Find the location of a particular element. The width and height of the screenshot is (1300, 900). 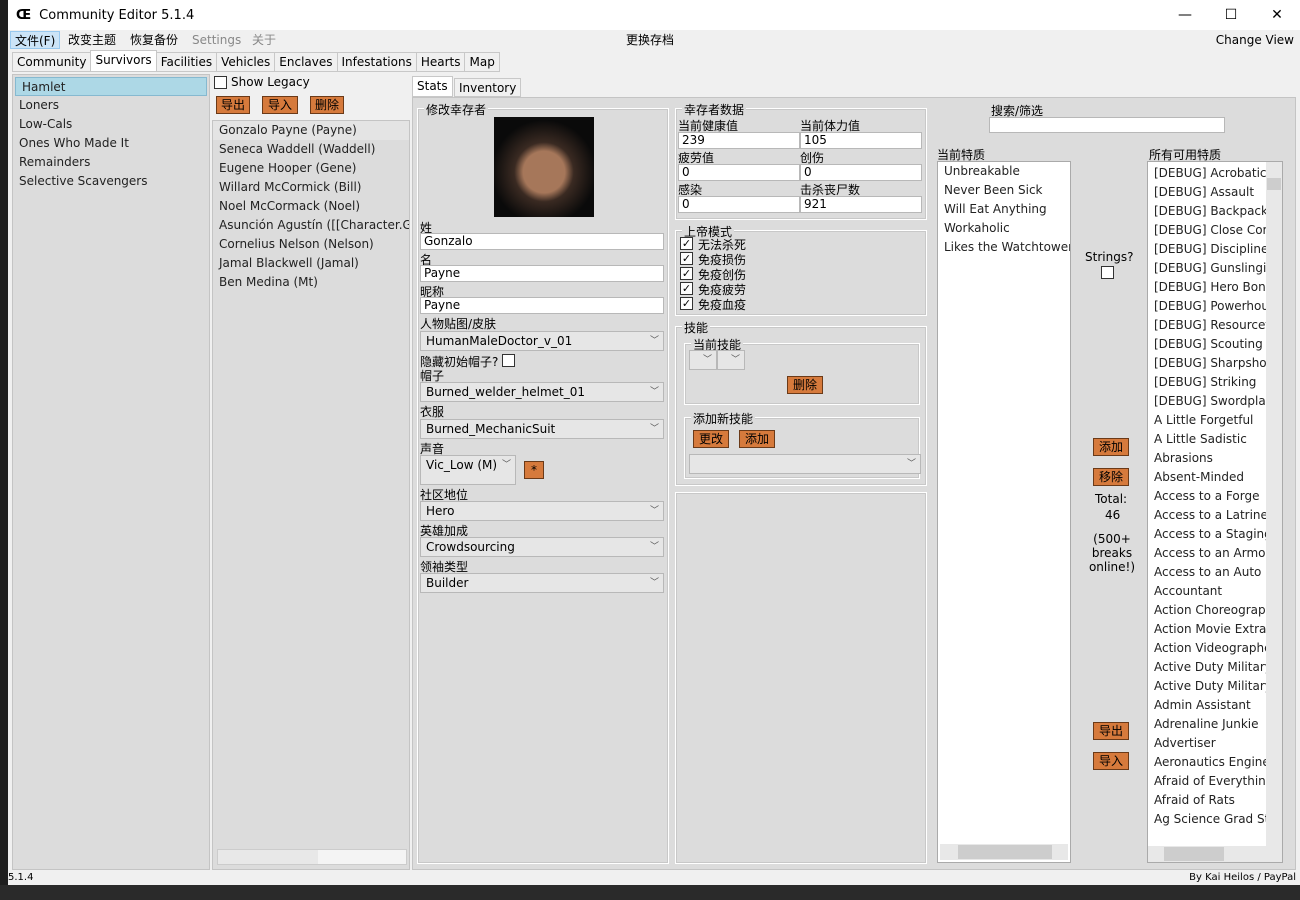

community-item: Remainders is located at coordinates (111, 162).